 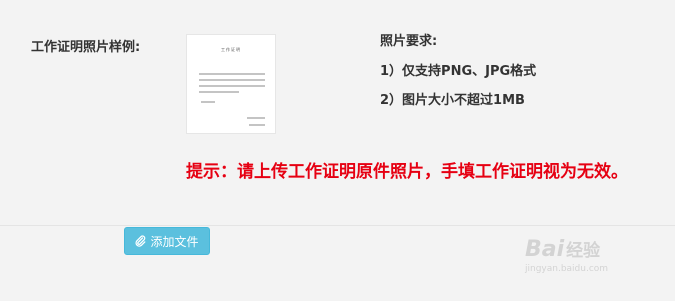 I want to click on sample-document-title: 工作证明, so click(x=231, y=49).